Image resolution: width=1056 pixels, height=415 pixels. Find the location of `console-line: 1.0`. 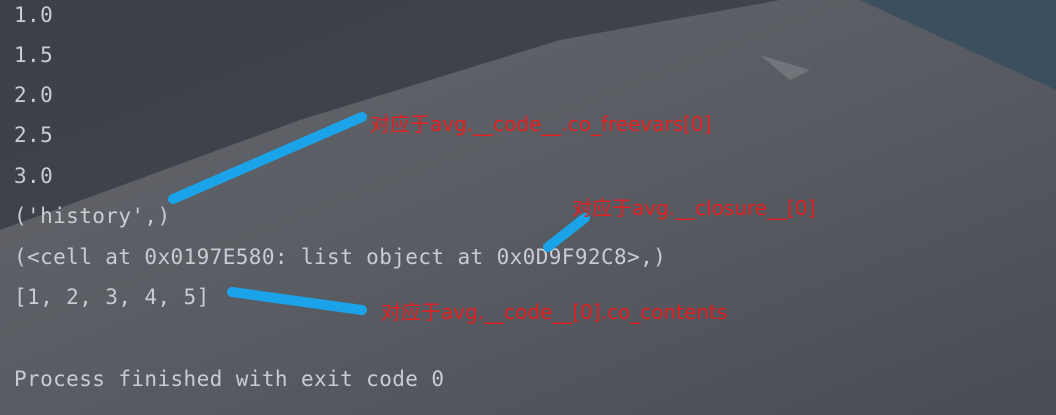

console-line: 1.0 is located at coordinates (34, 15).